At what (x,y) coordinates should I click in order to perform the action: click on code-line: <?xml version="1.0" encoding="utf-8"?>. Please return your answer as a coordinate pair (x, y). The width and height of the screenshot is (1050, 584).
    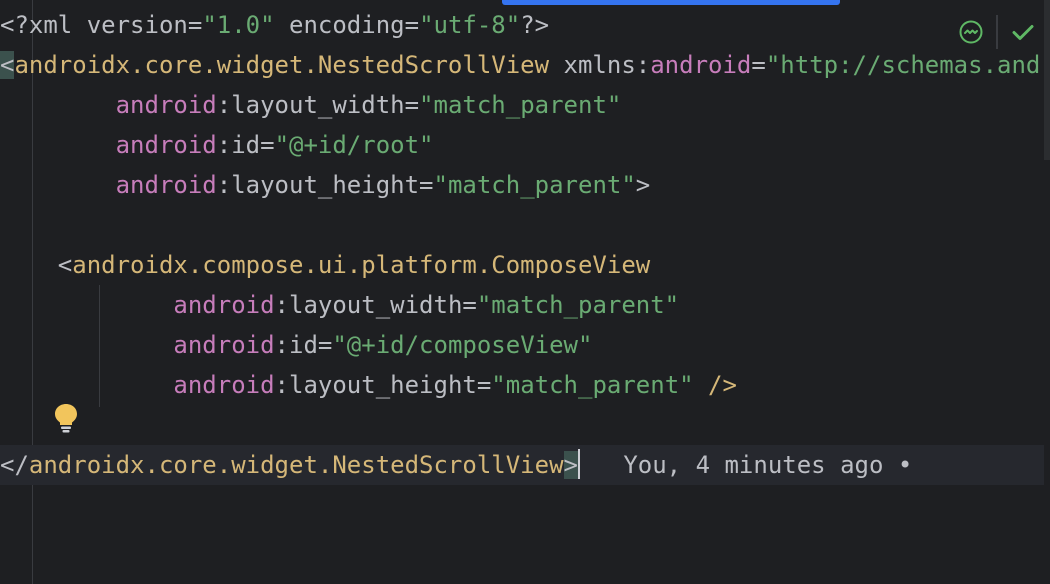
    Looking at the image, I should click on (522, 25).